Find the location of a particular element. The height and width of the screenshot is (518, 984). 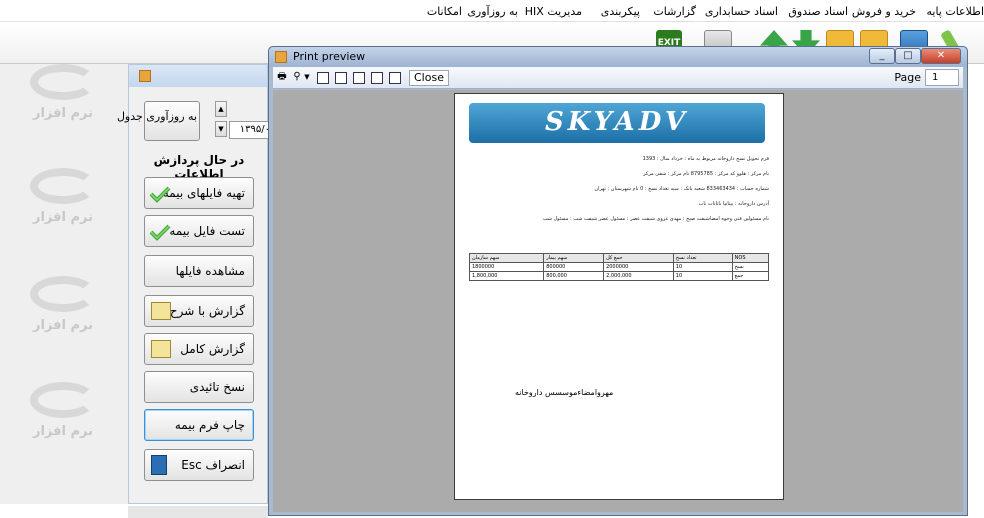

confirmed-copies-button: نسخ تائیدی is located at coordinates (199, 387).